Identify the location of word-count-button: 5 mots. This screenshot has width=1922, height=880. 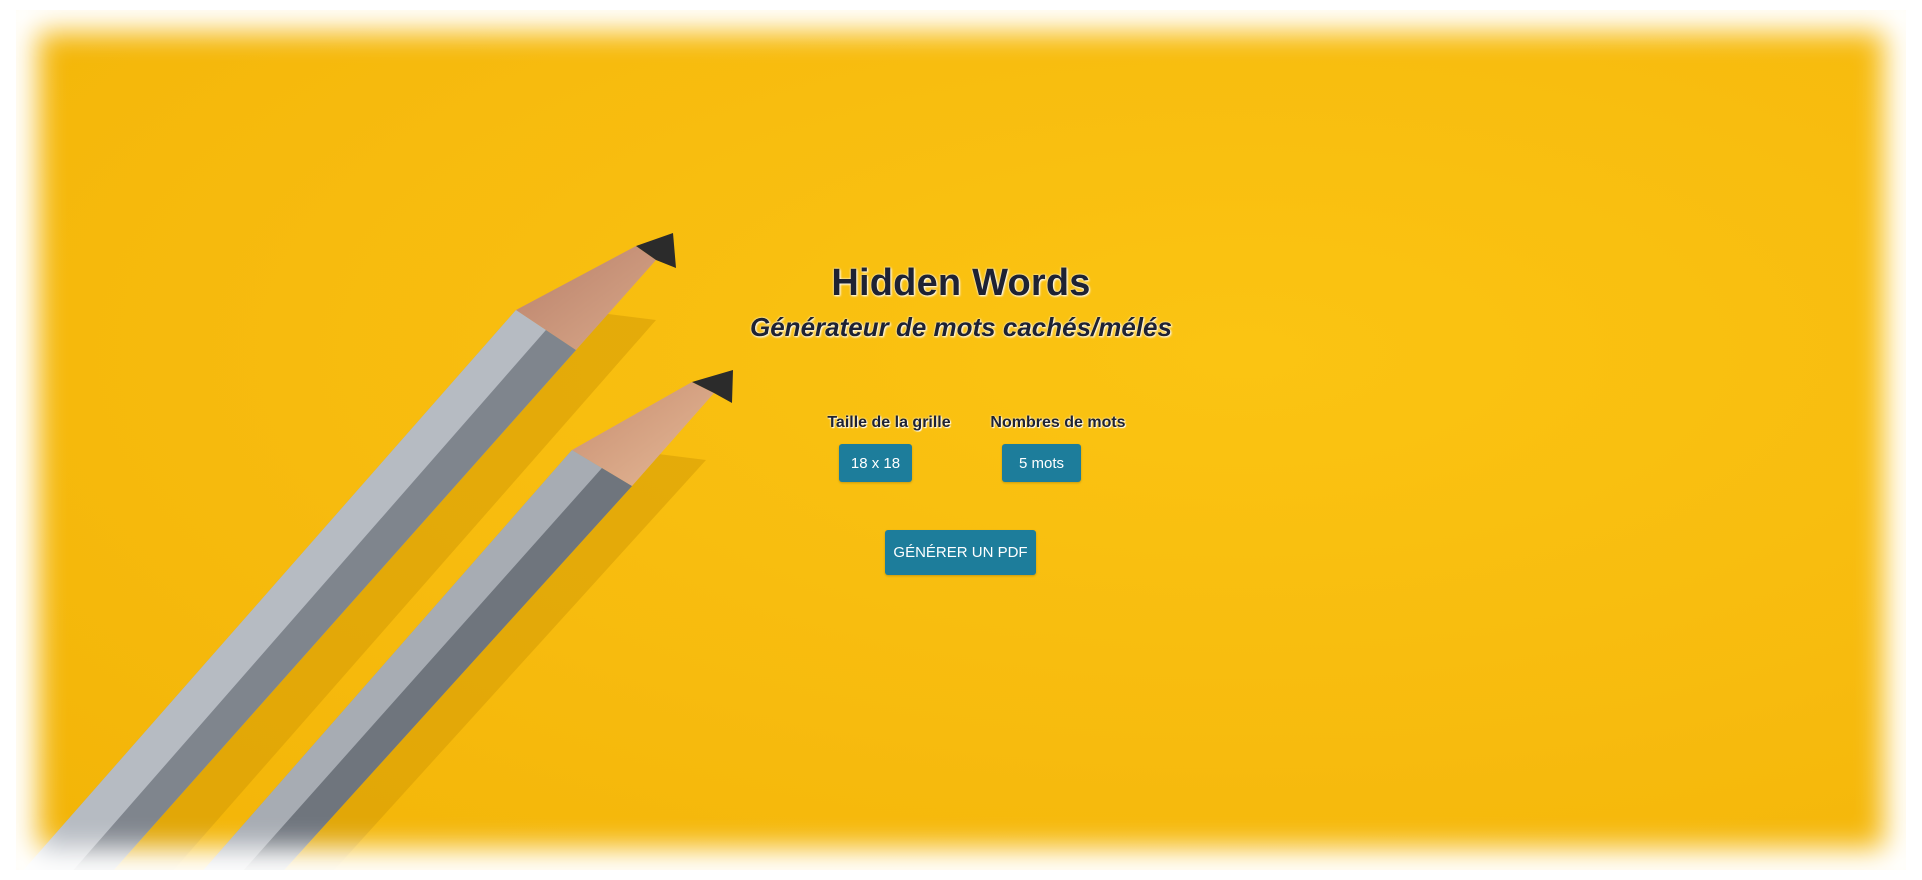
(1041, 463).